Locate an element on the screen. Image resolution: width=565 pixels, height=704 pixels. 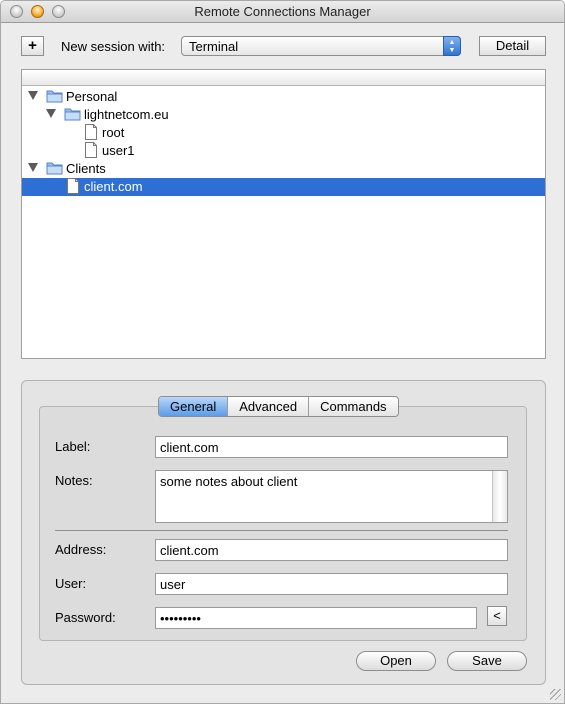
window-title: Remote Connections Manager is located at coordinates (282, 11).